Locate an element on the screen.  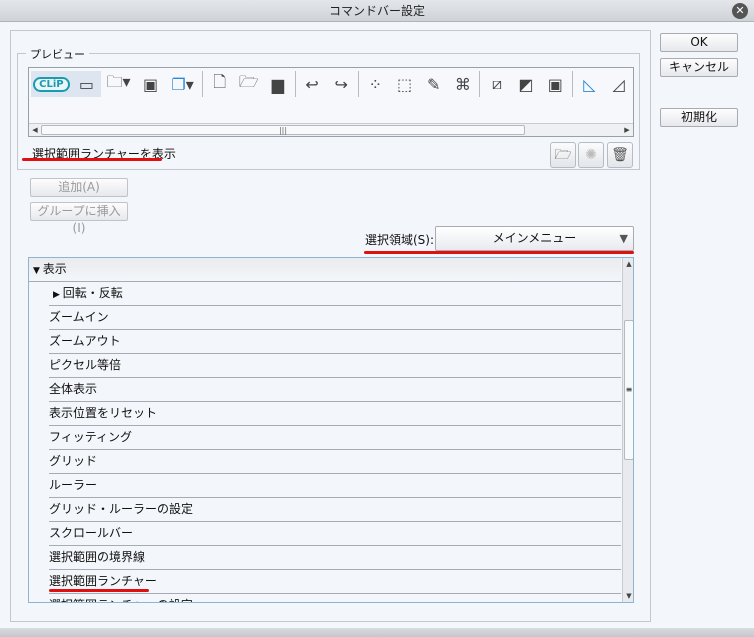
dialog-title: コマンドバー設定 is located at coordinates (376, 11).